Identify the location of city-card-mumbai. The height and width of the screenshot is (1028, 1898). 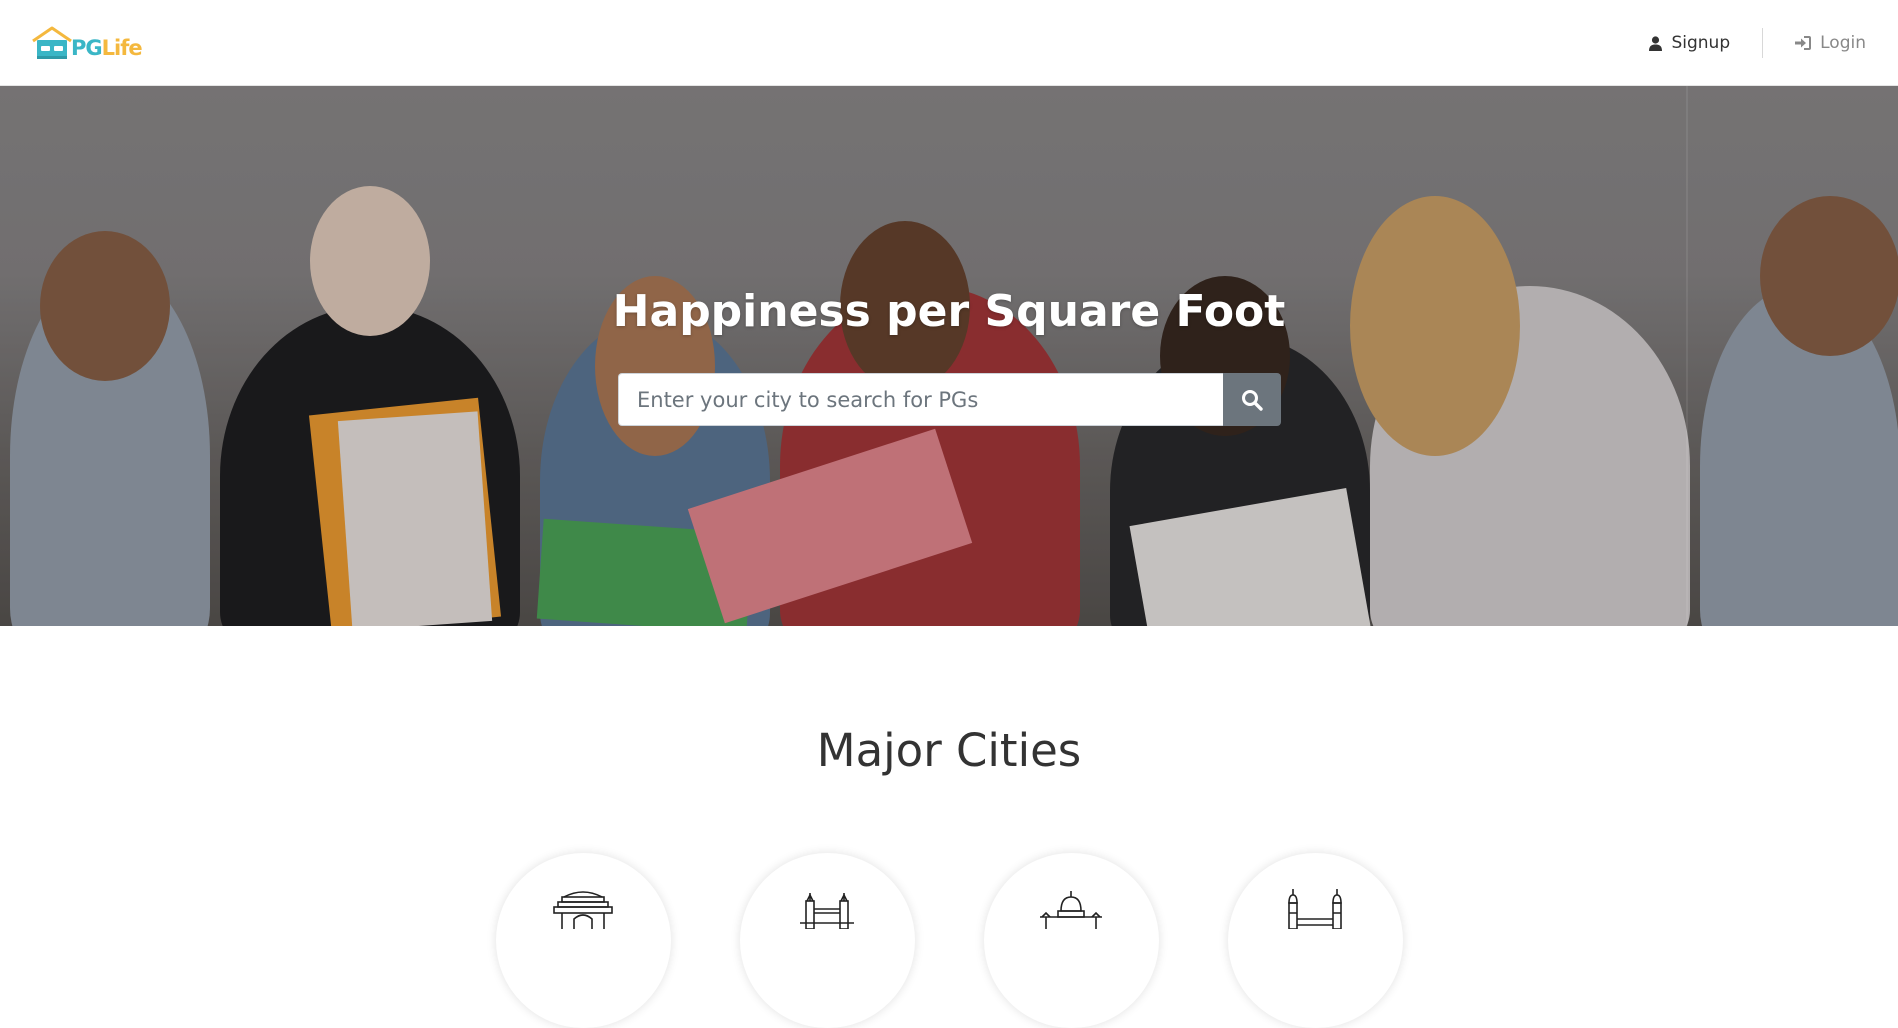
(827, 940).